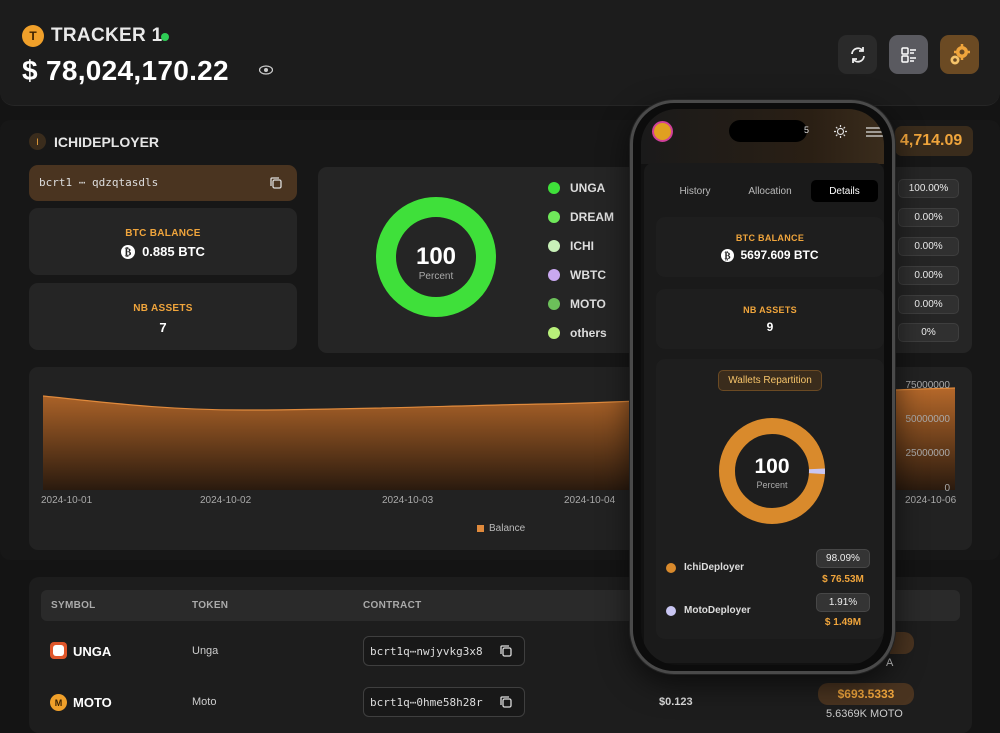  Describe the element at coordinates (501, 528) in the screenshot. I see `chart-legend: Balance` at that location.